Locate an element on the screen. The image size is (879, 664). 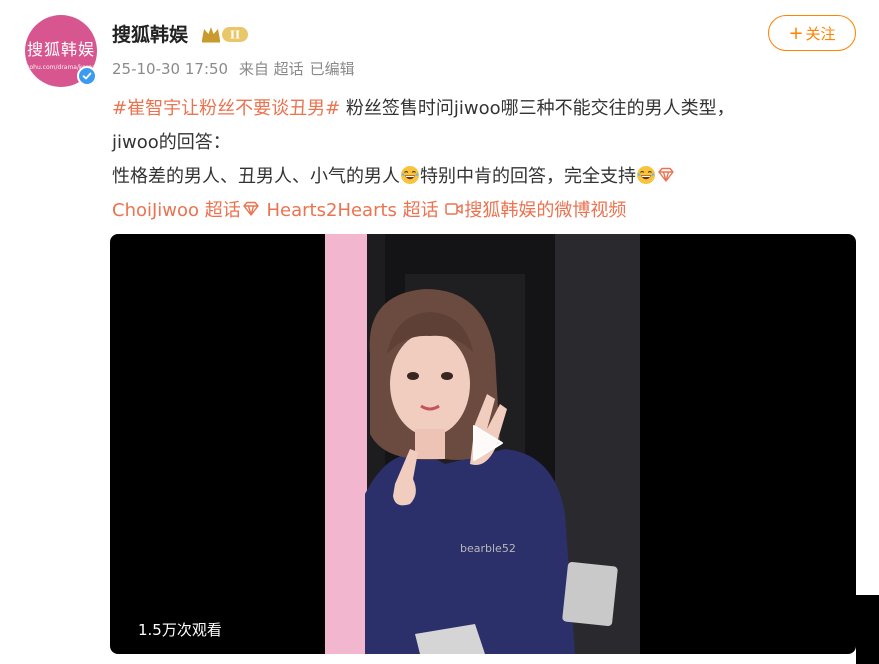
follow-button: + 关注 is located at coordinates (812, 33).